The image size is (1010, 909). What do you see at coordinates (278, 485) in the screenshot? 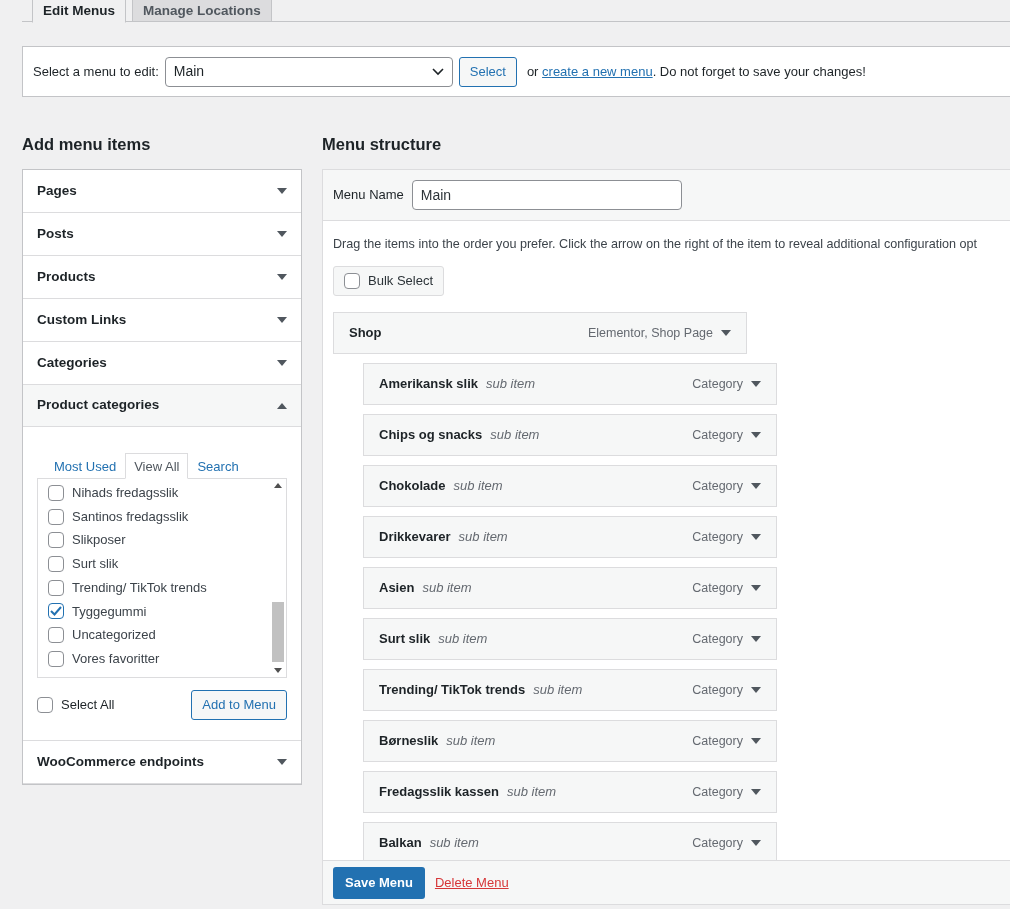
I see `scroll-up-arrow-icon` at bounding box center [278, 485].